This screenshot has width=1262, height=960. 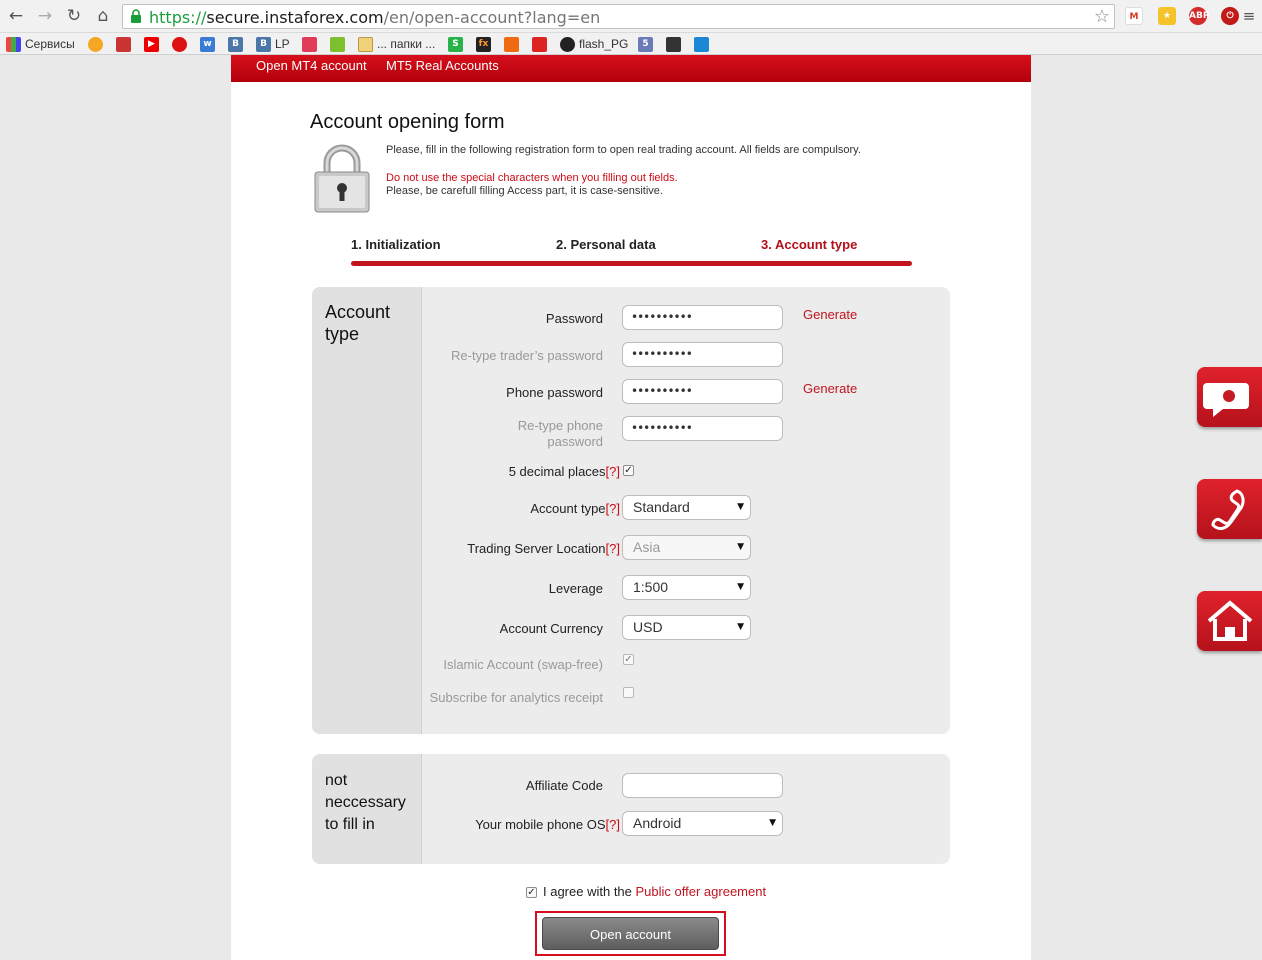 I want to click on open-account-button: Open account, so click(x=630, y=933).